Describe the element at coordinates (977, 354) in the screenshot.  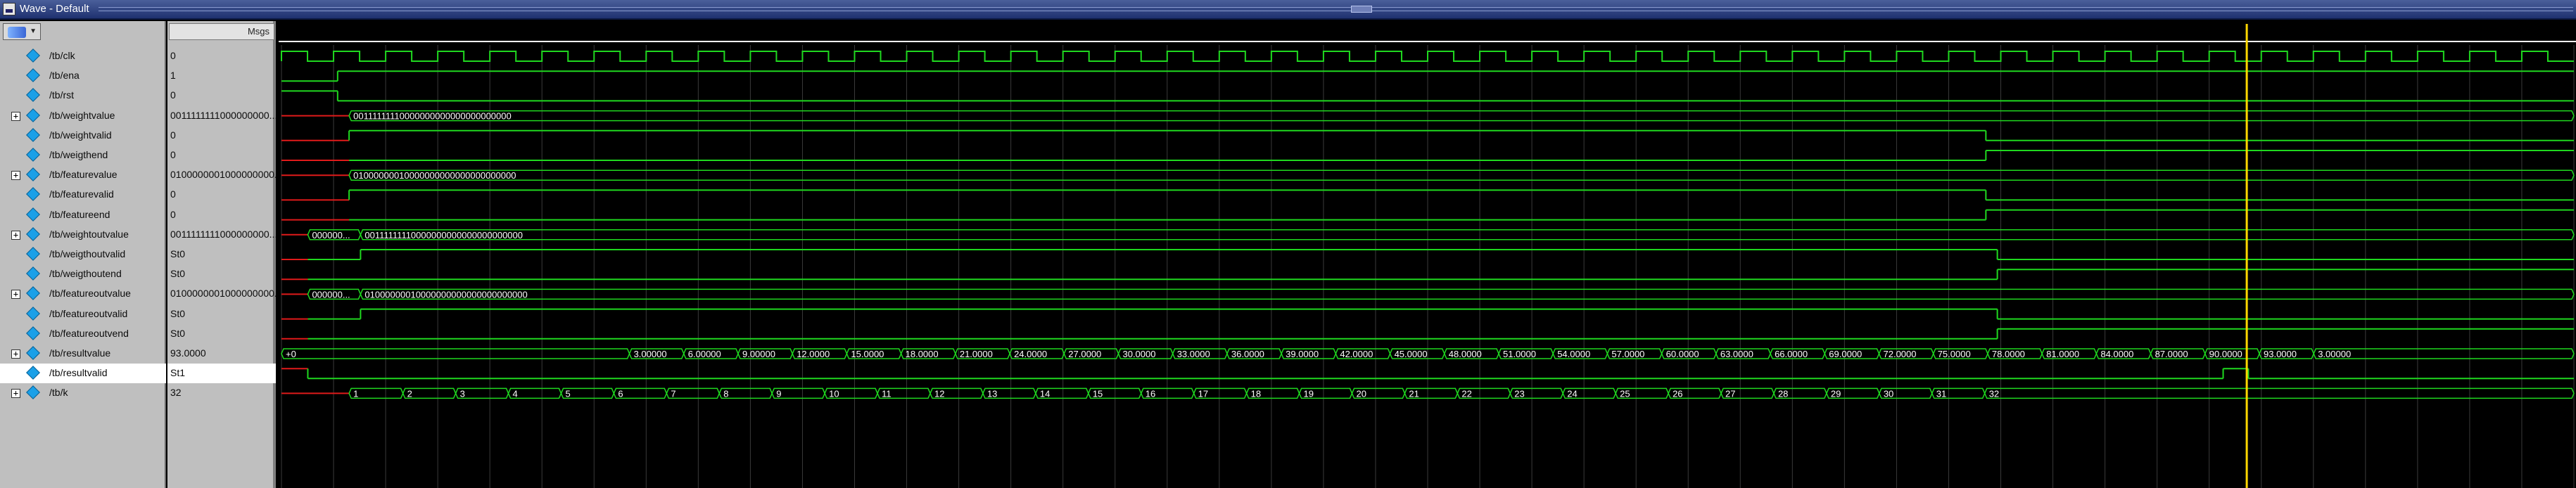
I see `bus-value-label: 21.0000` at that location.